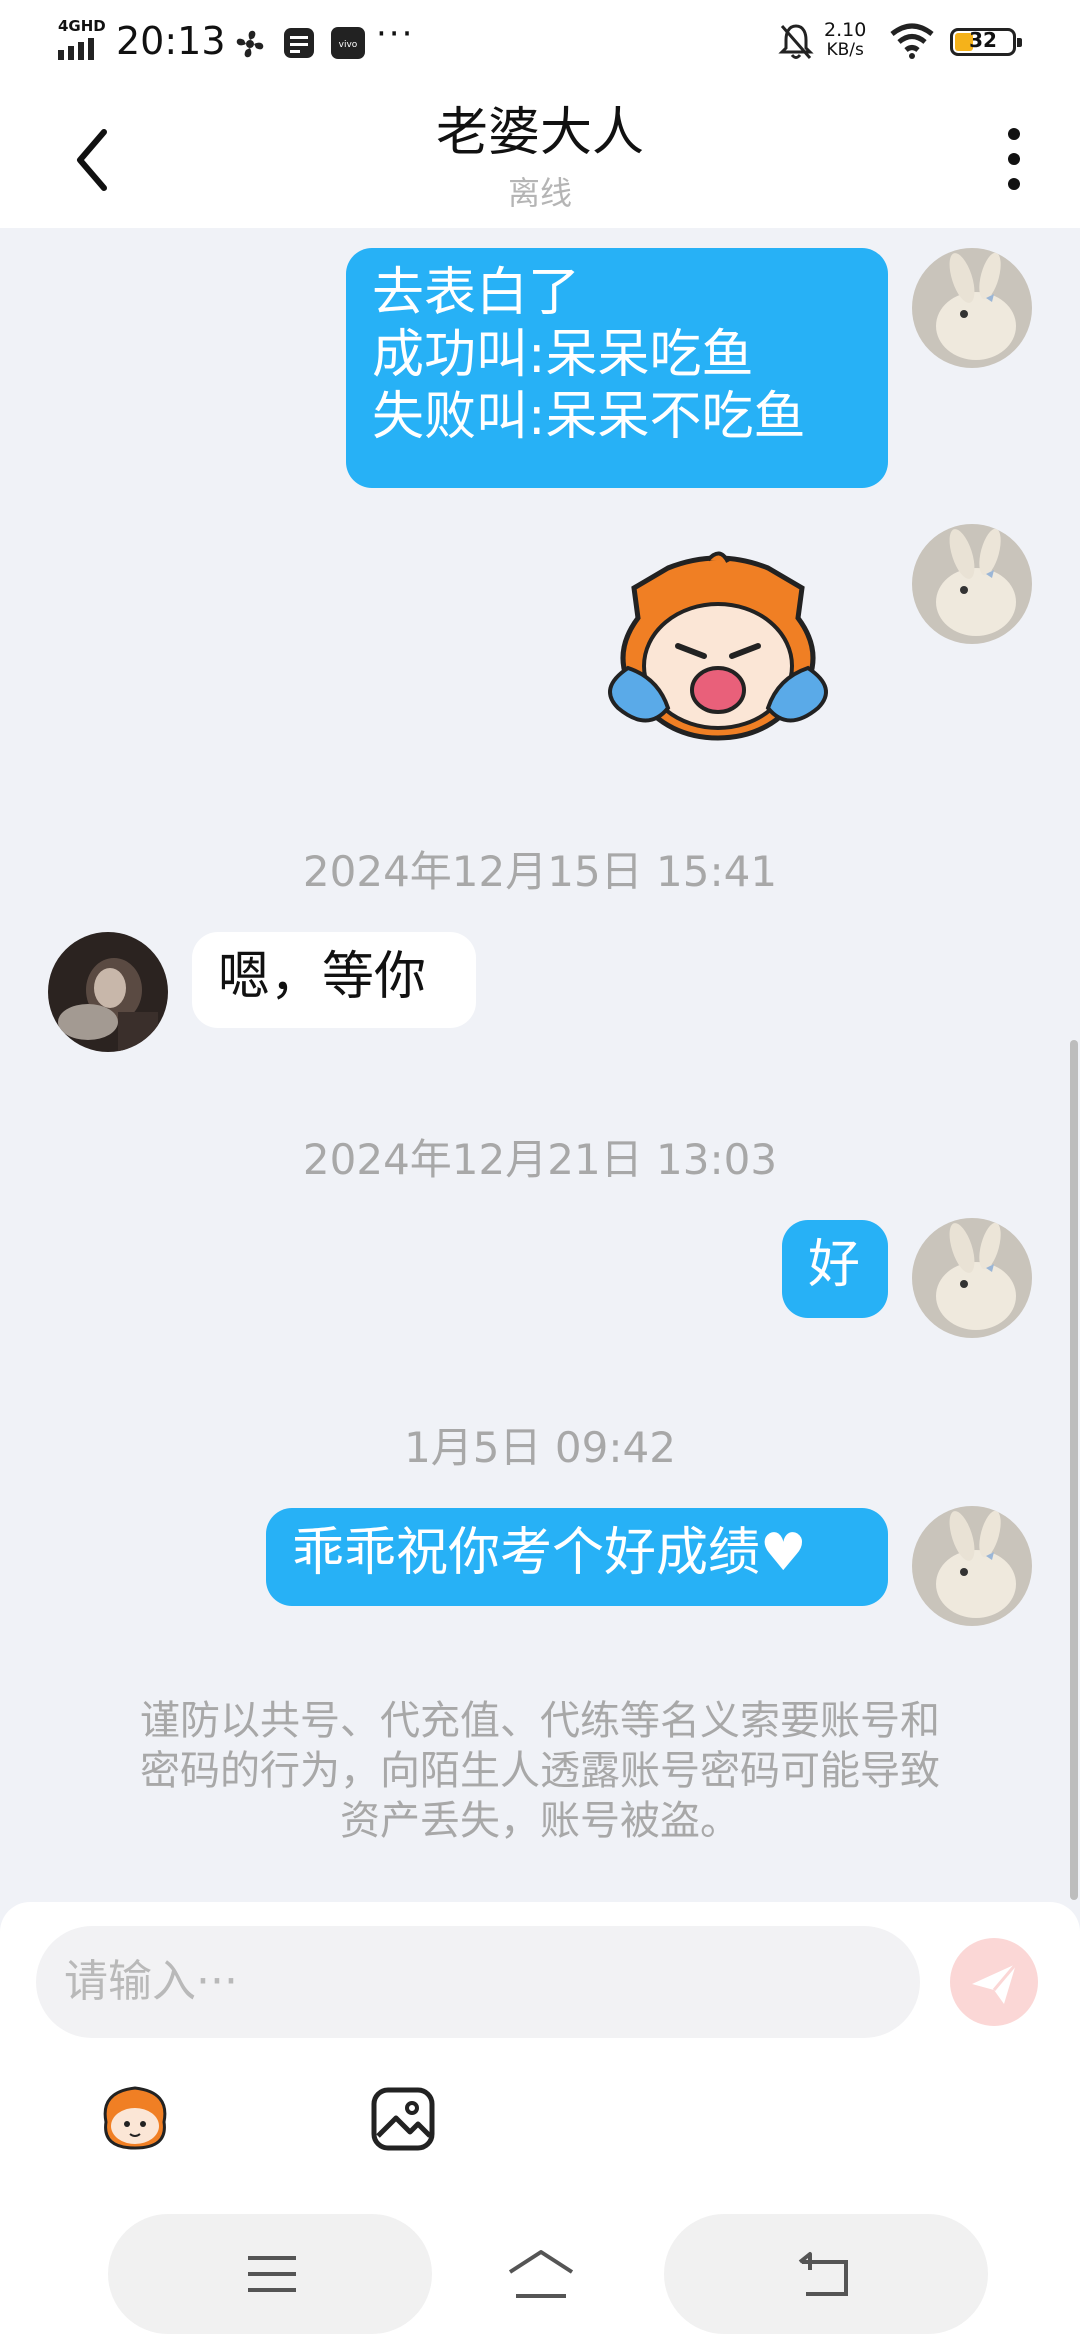 Image resolution: width=1080 pixels, height=2340 pixels. I want to click on nav-menu-button, so click(270, 2274).